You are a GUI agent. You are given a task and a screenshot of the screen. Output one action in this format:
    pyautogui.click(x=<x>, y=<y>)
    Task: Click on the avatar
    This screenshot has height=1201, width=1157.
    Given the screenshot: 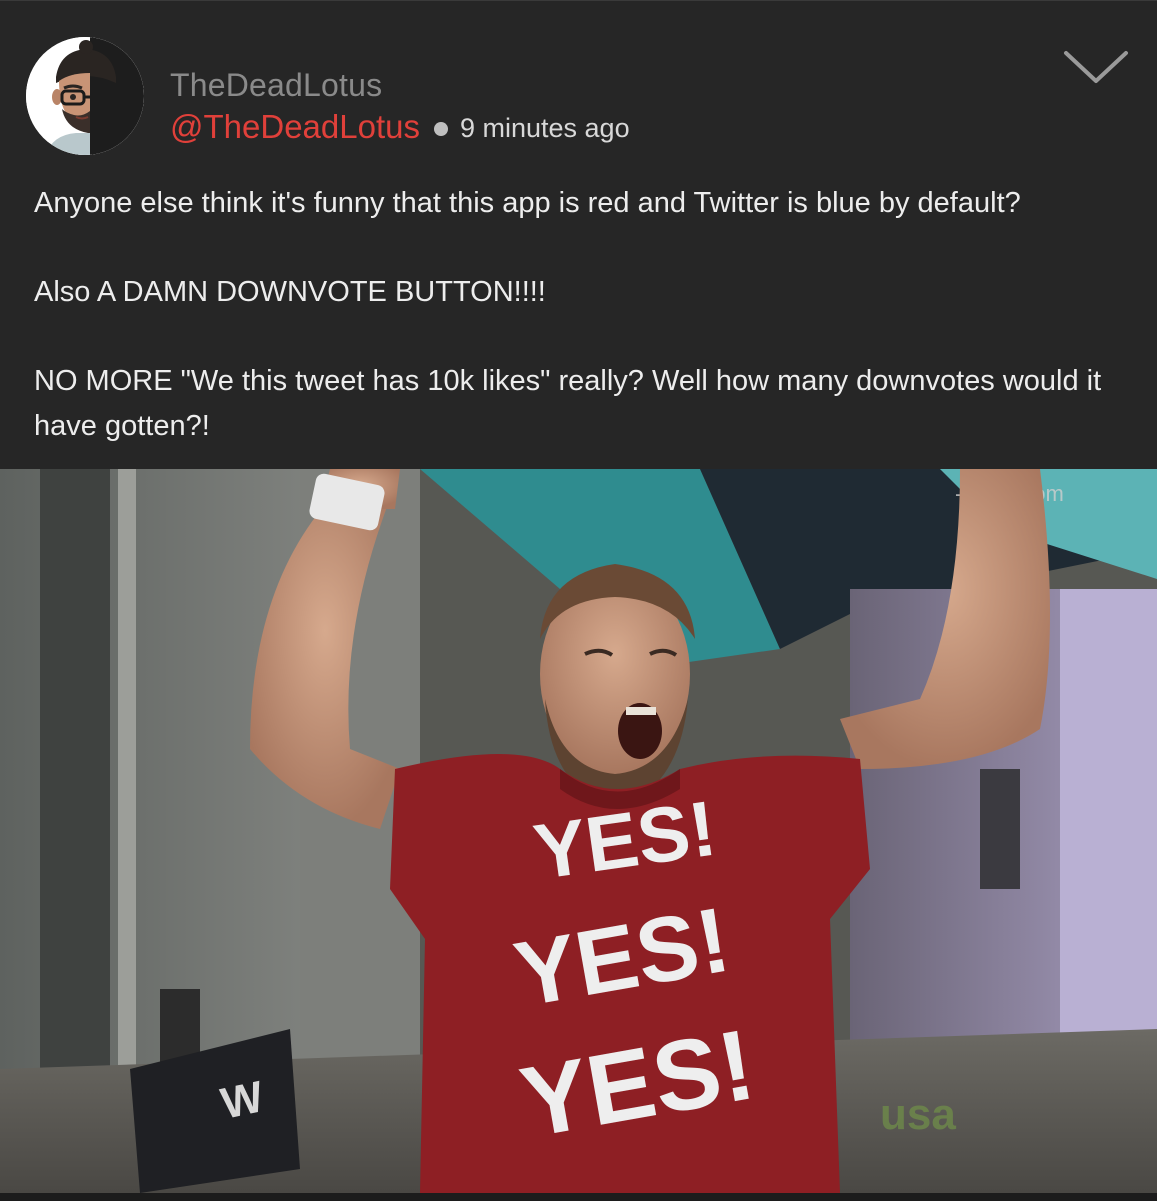 What is the action you would take?
    pyautogui.click(x=85, y=96)
    